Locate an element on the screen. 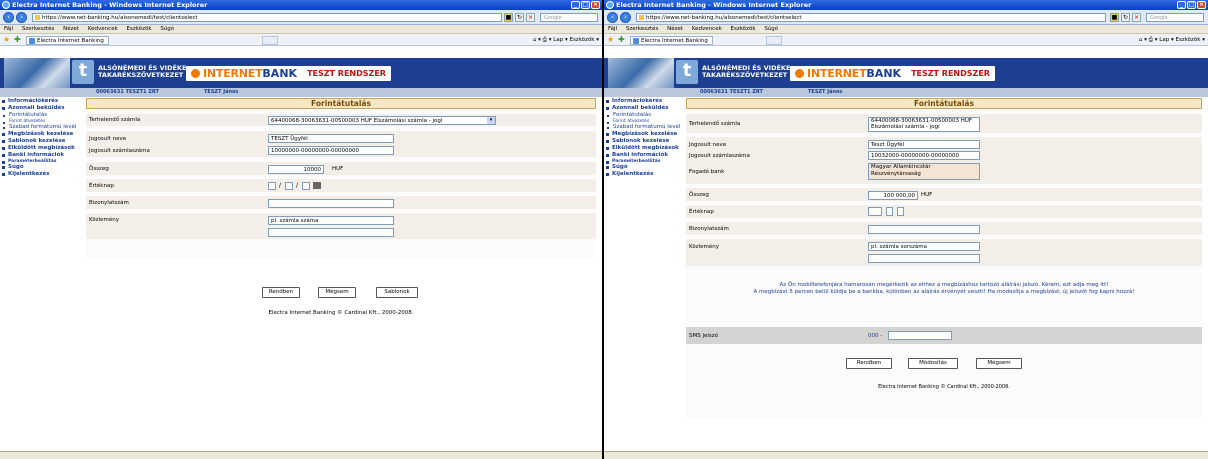 The image size is (1208, 459). calendar-icon is located at coordinates (317, 185).